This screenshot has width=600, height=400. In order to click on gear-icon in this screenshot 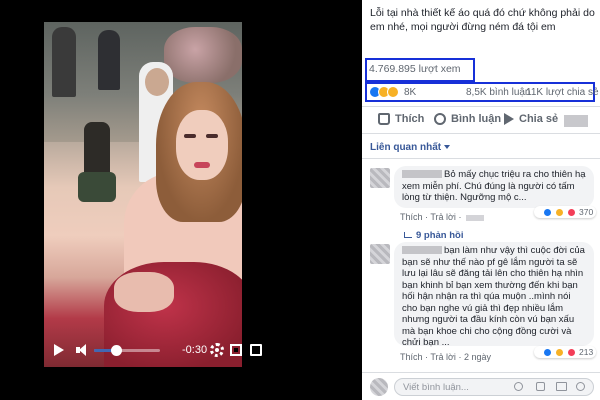, I will do `click(217, 350)`.